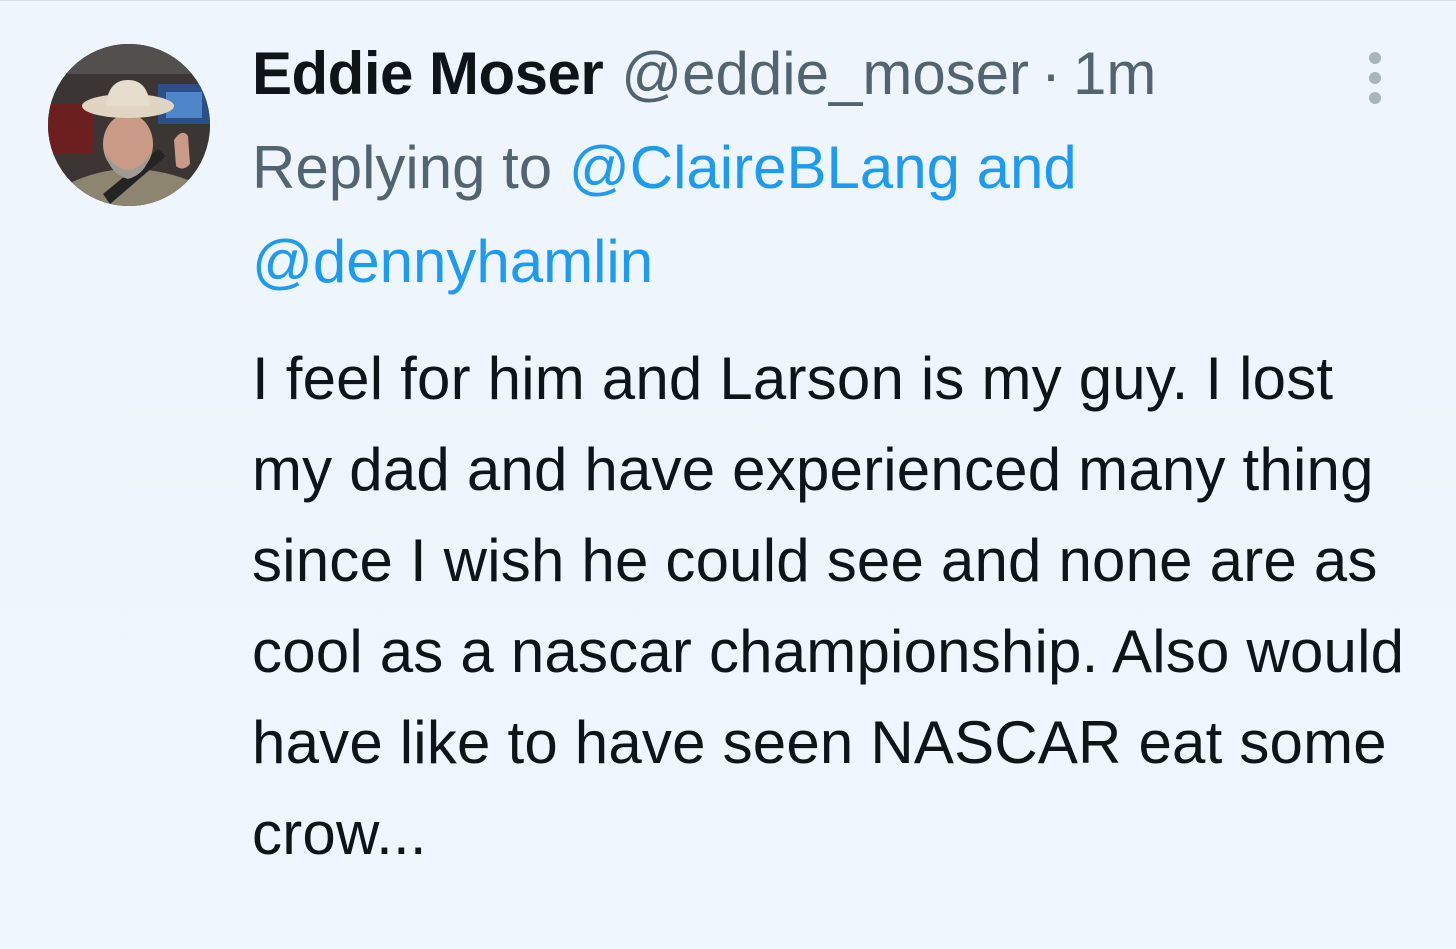 This screenshot has width=1456, height=949. I want to click on author-display-name: Eddie Moser, so click(428, 74).